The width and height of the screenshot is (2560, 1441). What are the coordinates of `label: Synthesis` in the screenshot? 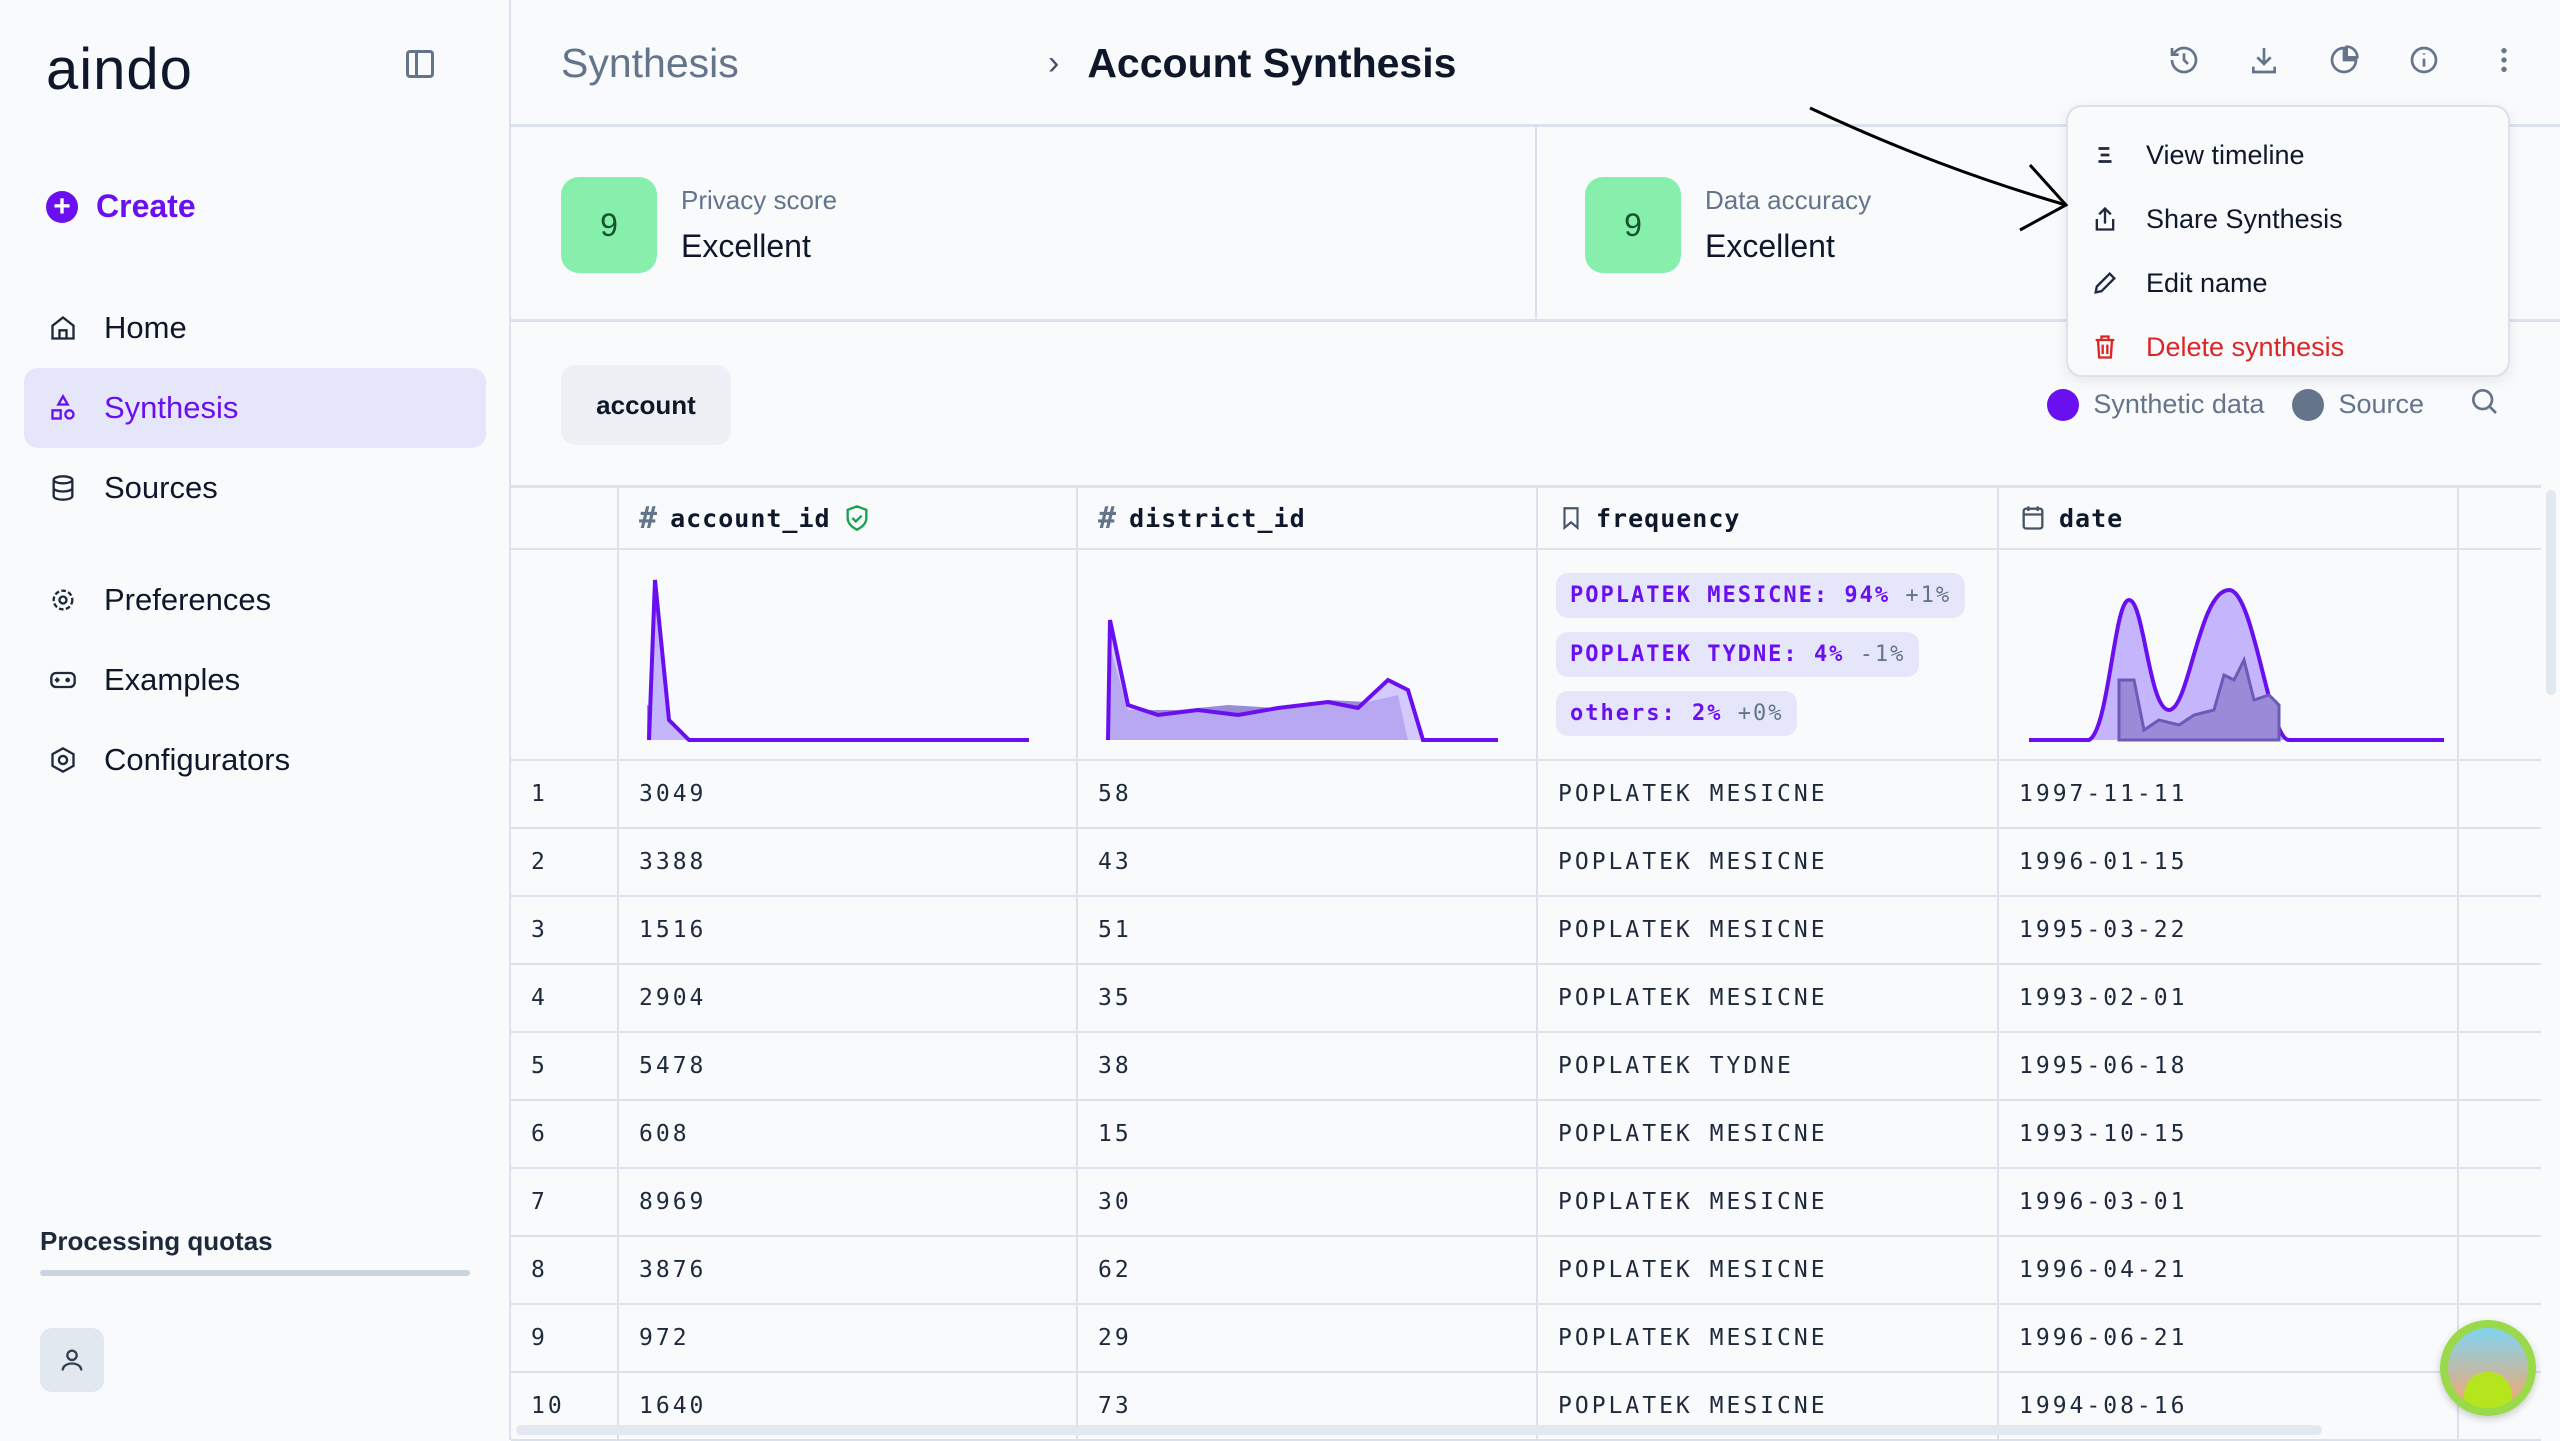 It's located at (171, 407).